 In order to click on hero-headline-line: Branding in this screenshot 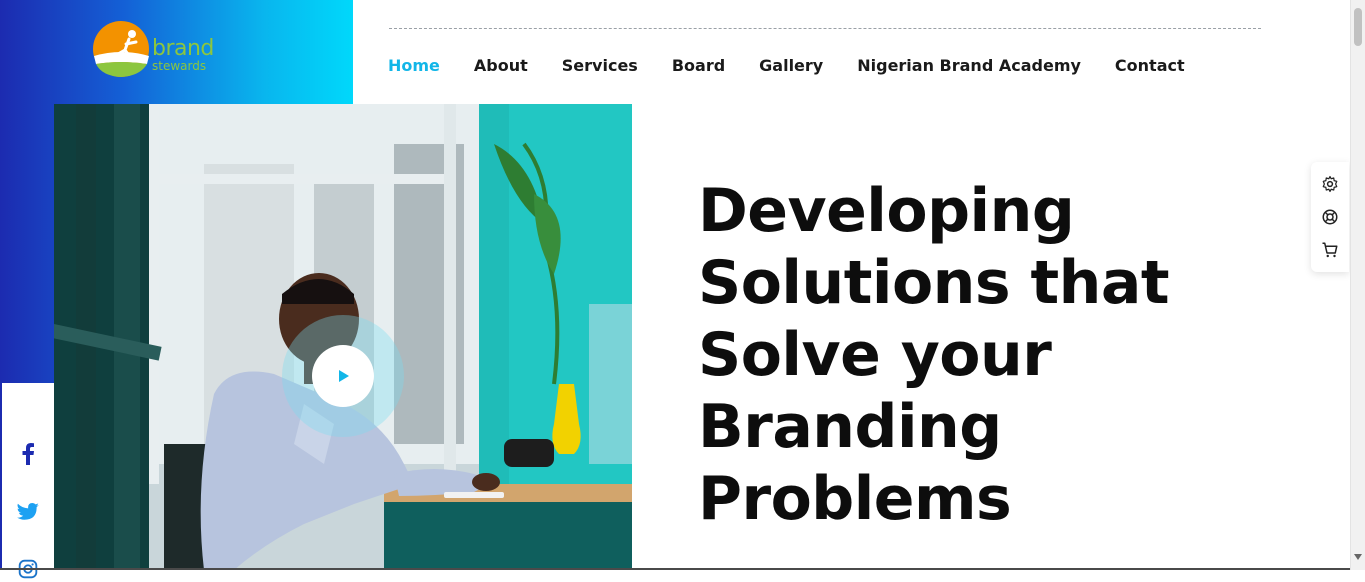, I will do `click(850, 427)`.